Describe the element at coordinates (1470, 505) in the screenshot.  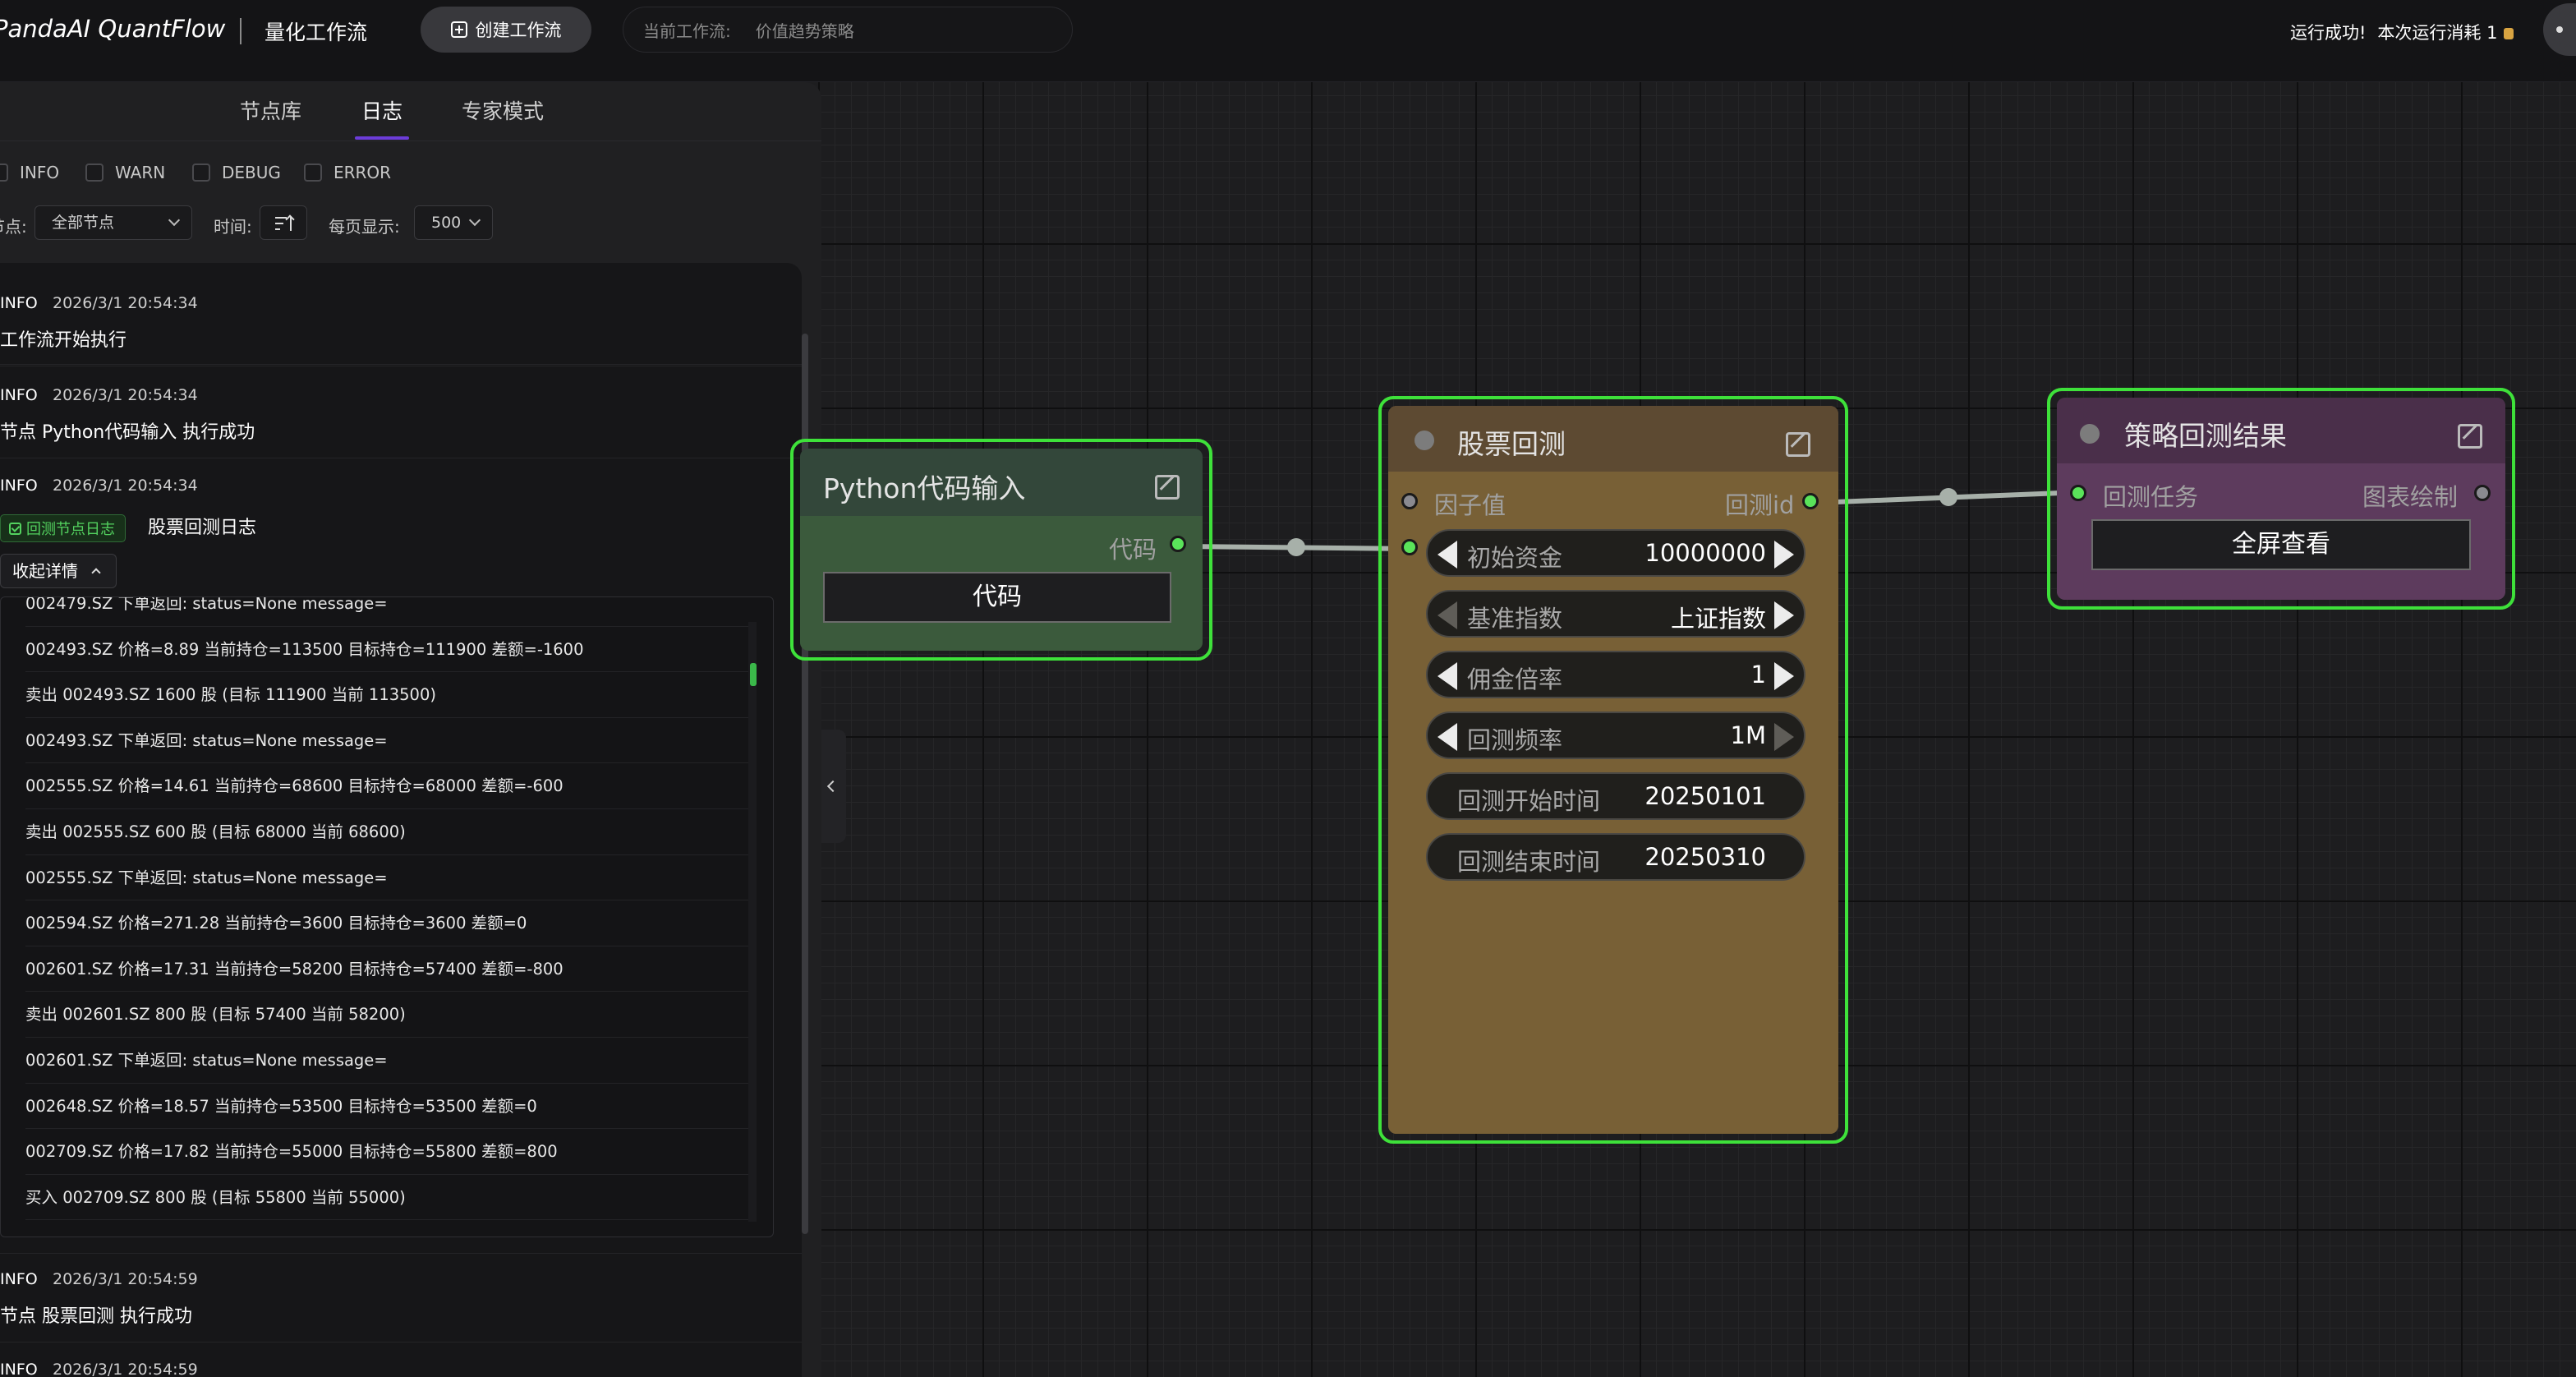
I see `port-label-factor: 因子值` at that location.